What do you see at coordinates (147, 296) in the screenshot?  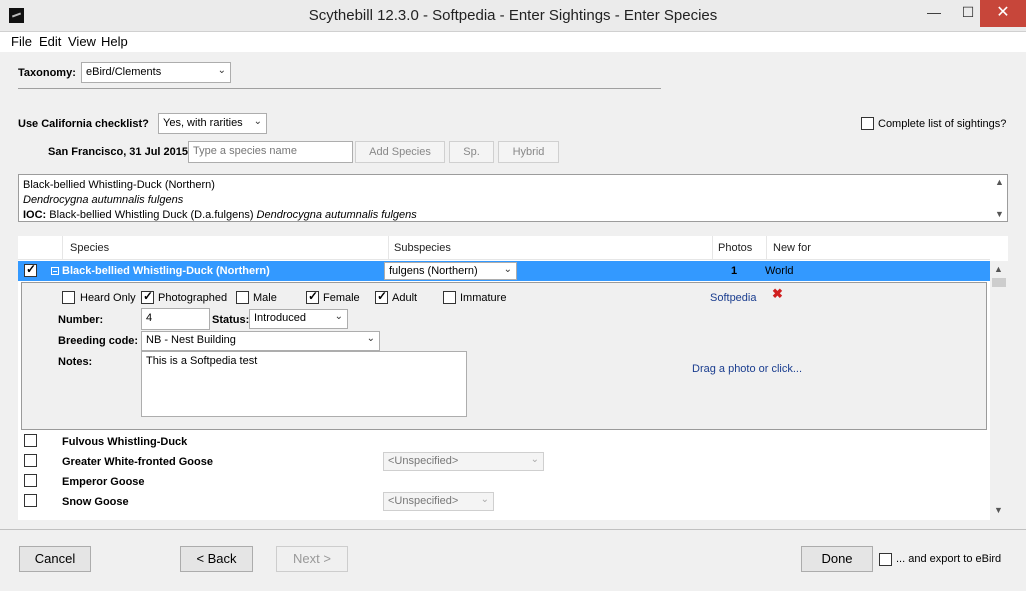 I see `photographed-checkbox` at bounding box center [147, 296].